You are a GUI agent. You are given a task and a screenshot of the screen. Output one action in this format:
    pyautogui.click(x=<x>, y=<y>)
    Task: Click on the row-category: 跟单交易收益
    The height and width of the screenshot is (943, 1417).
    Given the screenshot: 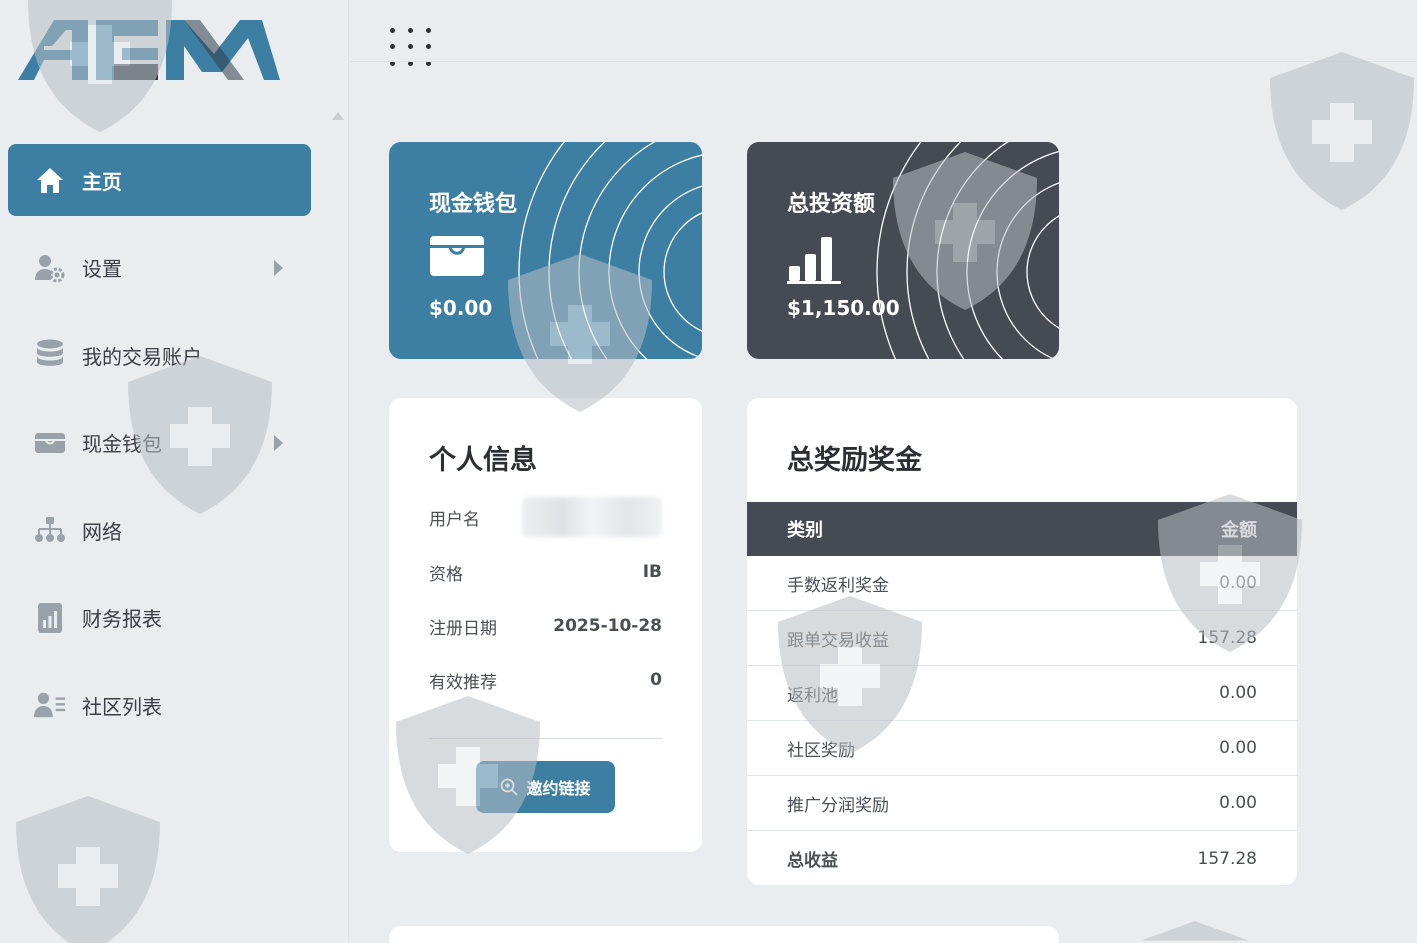 What is the action you would take?
    pyautogui.click(x=838, y=640)
    